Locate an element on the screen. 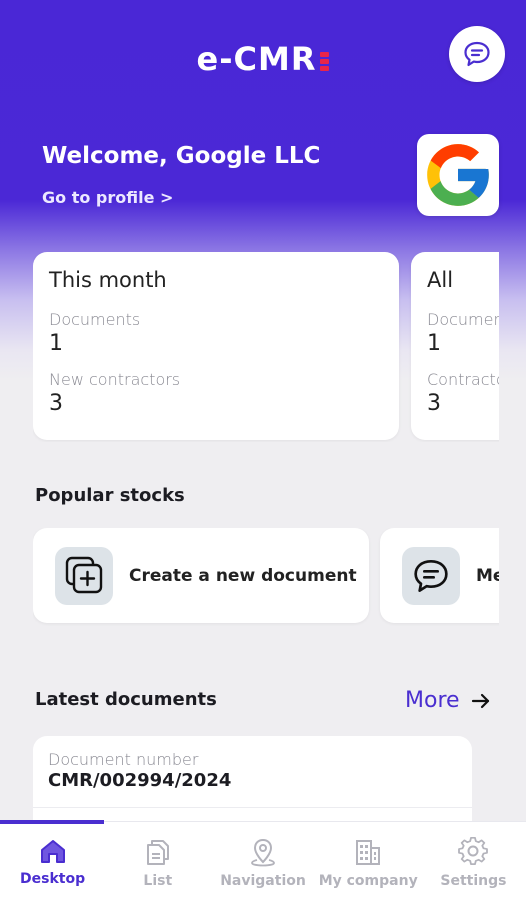  building-icon is located at coordinates (368, 852).